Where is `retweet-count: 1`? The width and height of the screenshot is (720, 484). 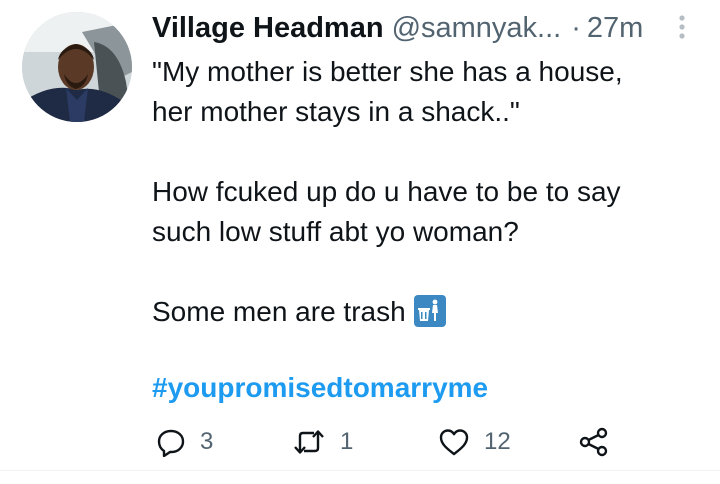
retweet-count: 1 is located at coordinates (347, 441).